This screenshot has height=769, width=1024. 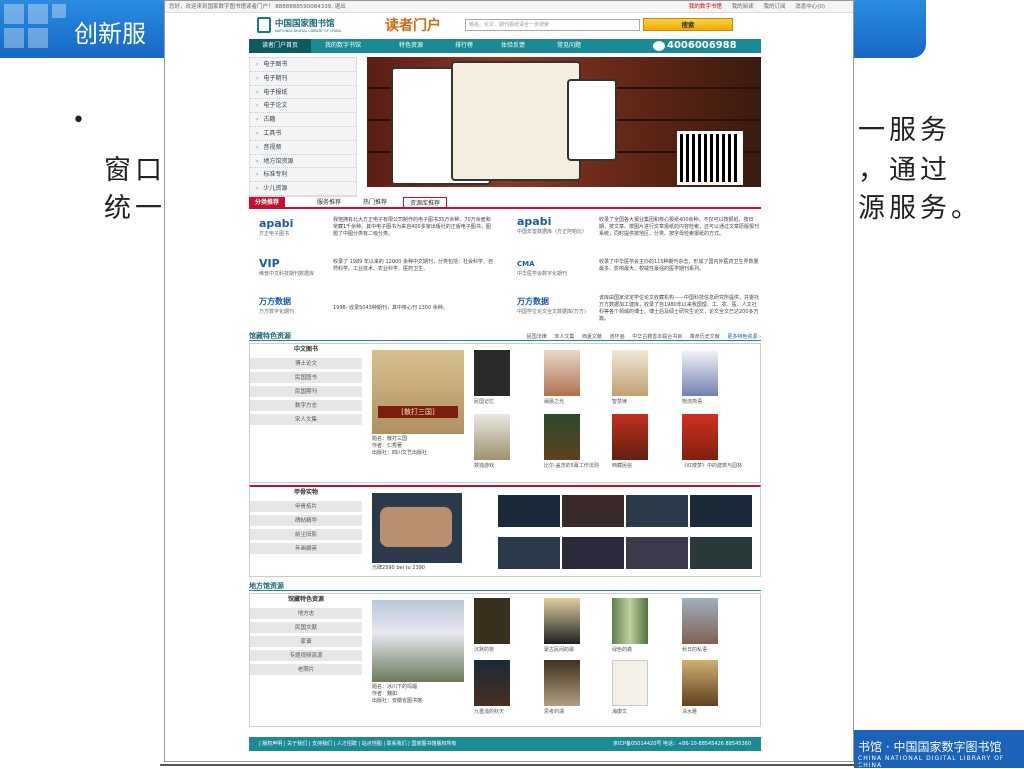 I want to click on special-link: 革命历史文献, so click(x=705, y=337).